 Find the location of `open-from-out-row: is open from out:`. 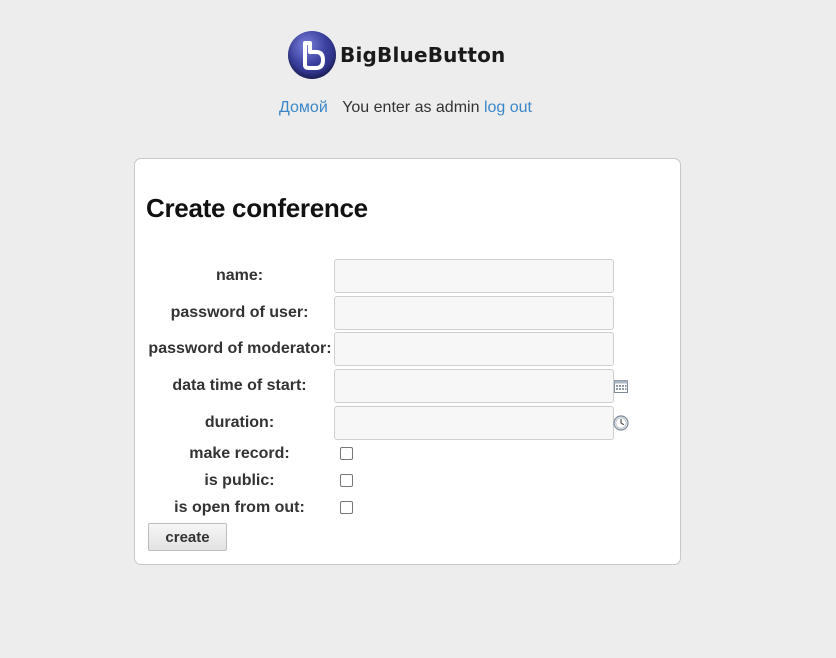

open-from-out-row: is open from out: is located at coordinates (408, 508).